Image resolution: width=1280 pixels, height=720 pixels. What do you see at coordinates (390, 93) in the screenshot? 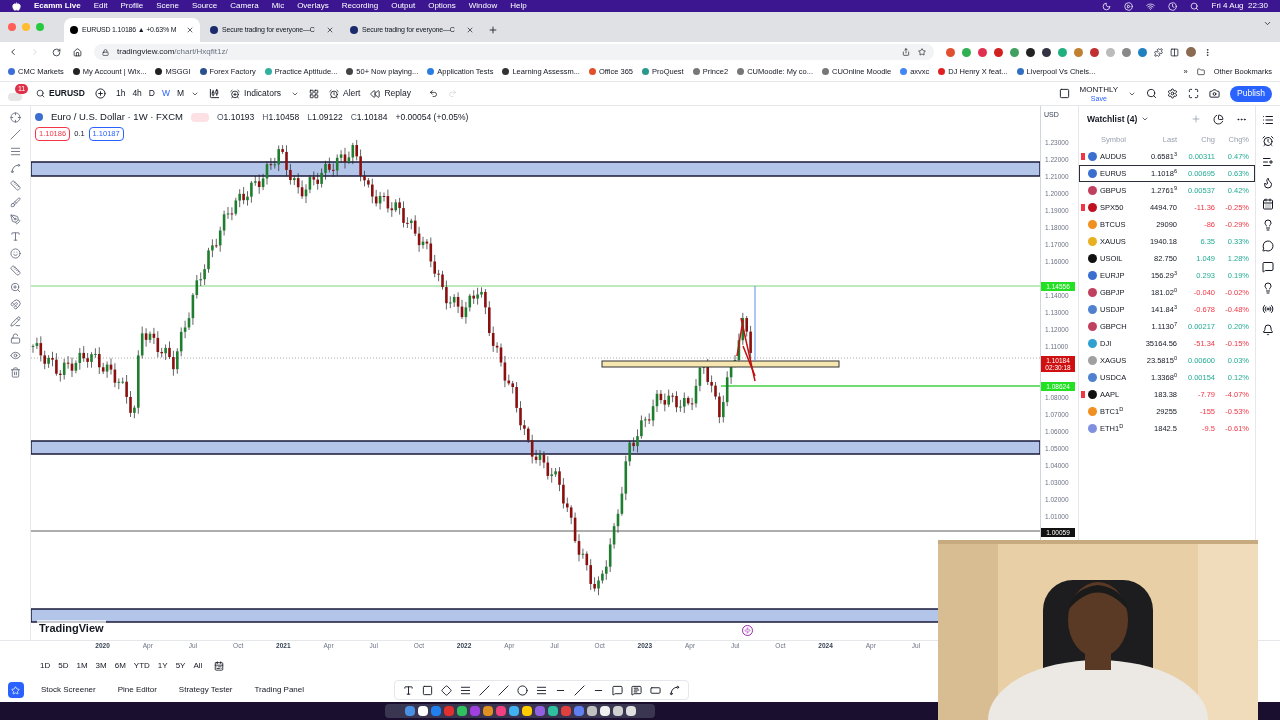
I see `replay-button: Replay` at bounding box center [390, 93].